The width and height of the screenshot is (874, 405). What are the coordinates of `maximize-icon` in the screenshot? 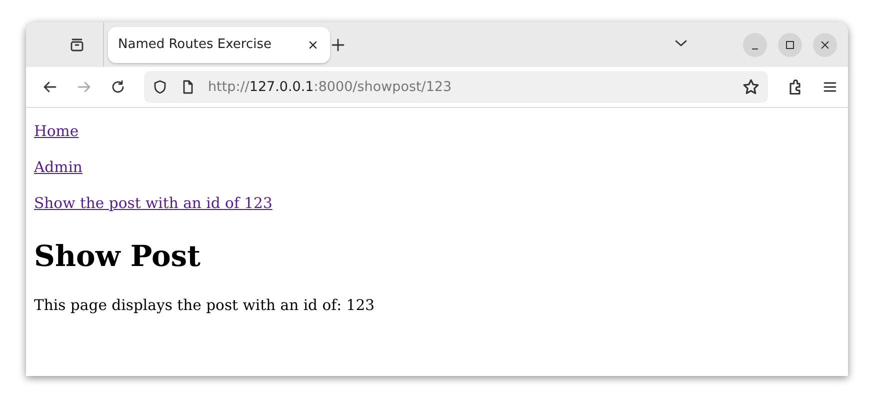 It's located at (790, 45).